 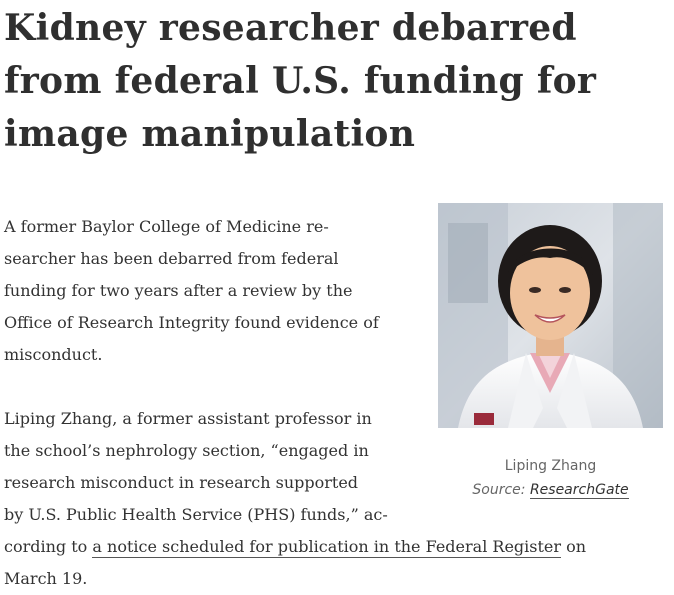 What do you see at coordinates (48, 546) in the screenshot?
I see `paragraph-text: cording to` at bounding box center [48, 546].